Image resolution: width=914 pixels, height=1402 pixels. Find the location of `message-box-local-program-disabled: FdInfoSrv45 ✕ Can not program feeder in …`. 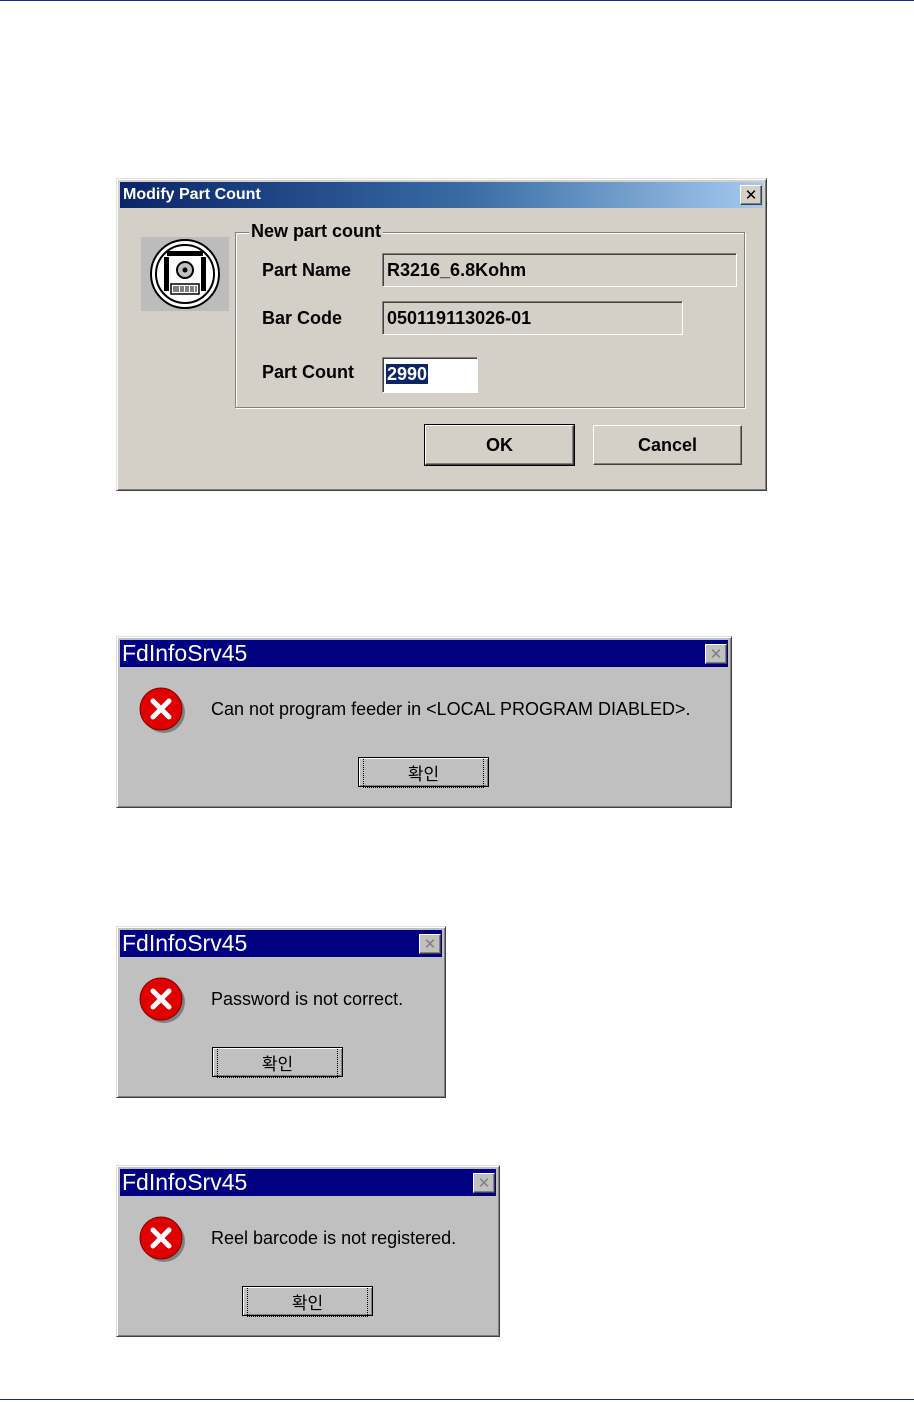

message-box-local-program-disabled: FdInfoSrv45 ✕ Can not program feeder in … is located at coordinates (424, 722).